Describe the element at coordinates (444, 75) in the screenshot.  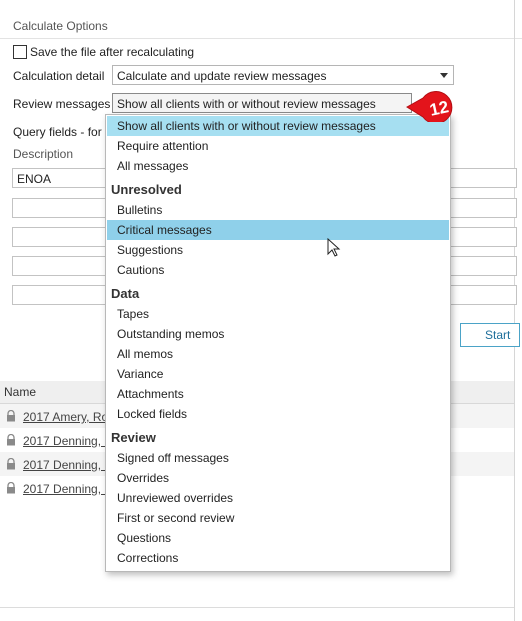
I see `chevron-down-icon` at that location.